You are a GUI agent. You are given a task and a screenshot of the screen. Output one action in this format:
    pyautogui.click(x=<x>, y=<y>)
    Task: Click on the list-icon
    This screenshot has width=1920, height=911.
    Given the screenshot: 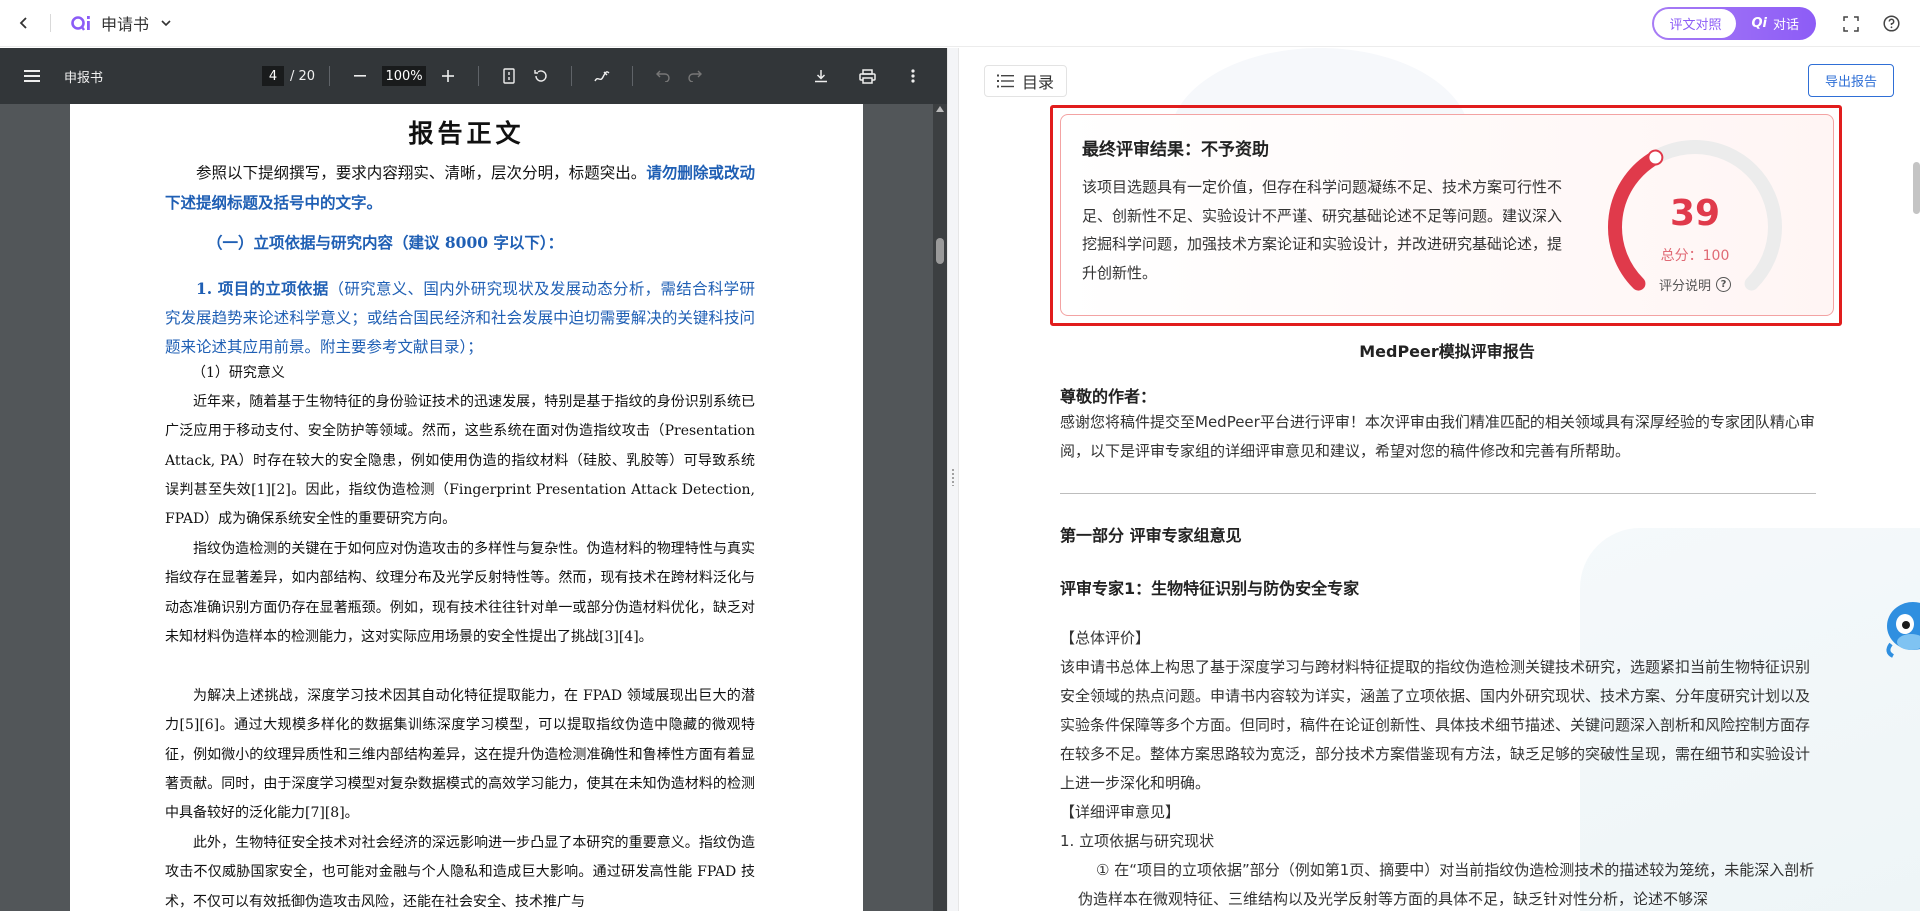 What is the action you would take?
    pyautogui.click(x=1005, y=81)
    